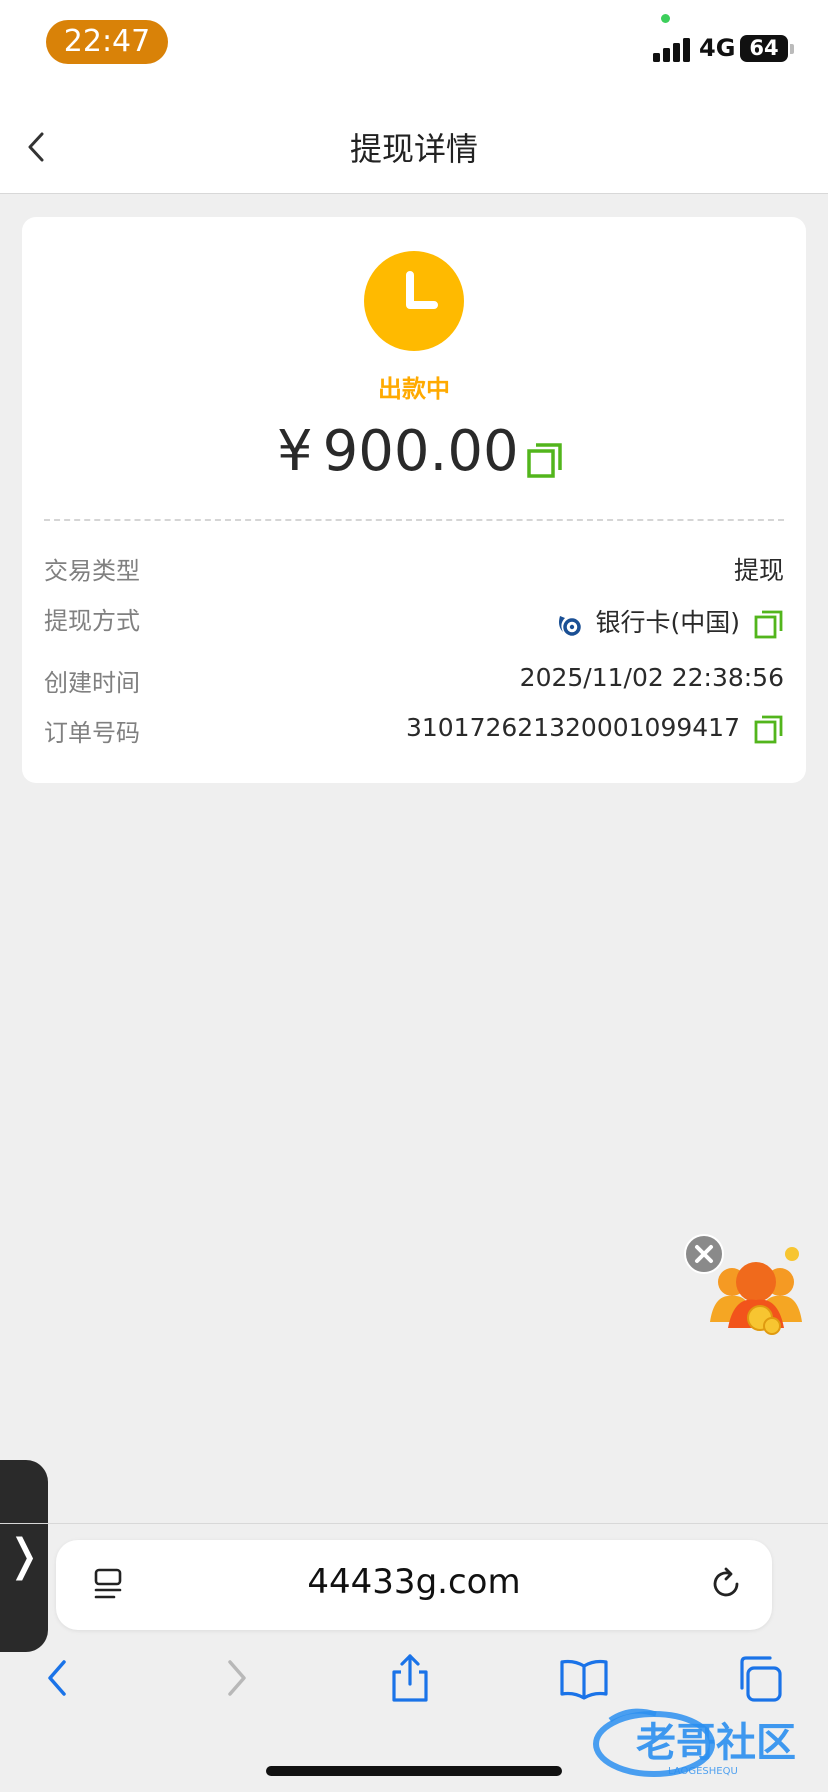 This screenshot has height=1792, width=828. I want to click on battery-icon: 64, so click(764, 48).